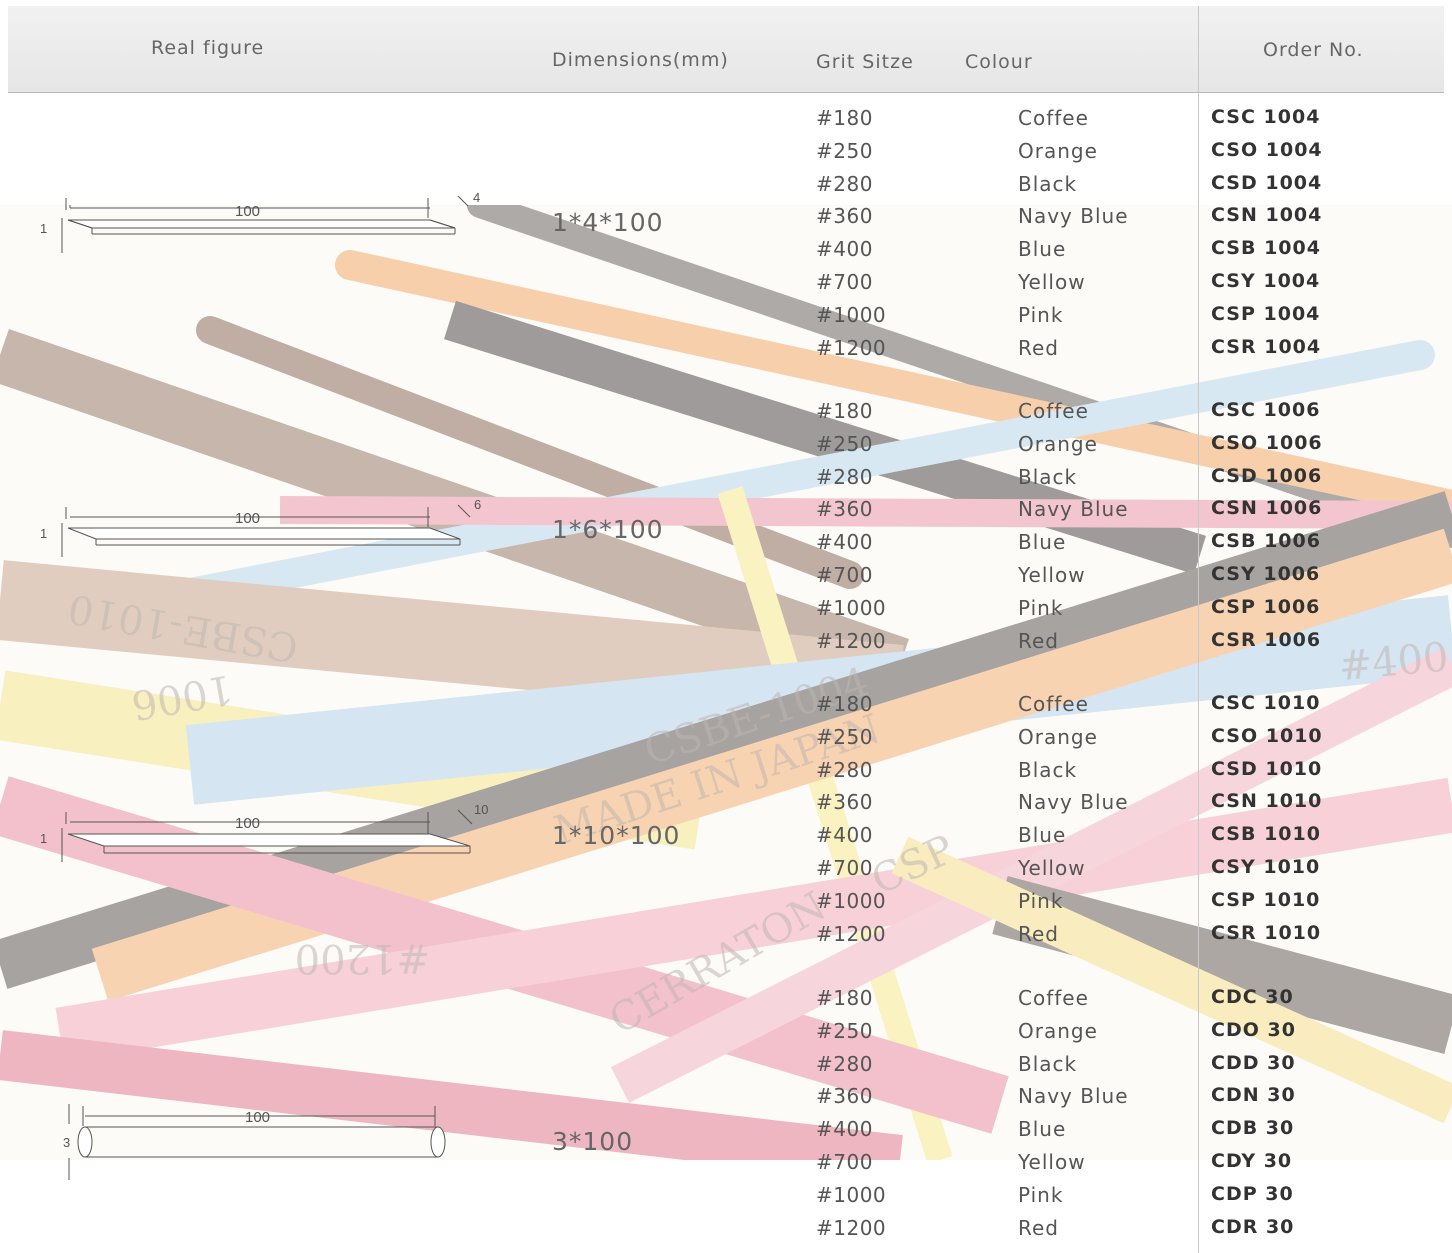 The image size is (1452, 1253). I want to click on header-order-no: Order No., so click(1313, 50).